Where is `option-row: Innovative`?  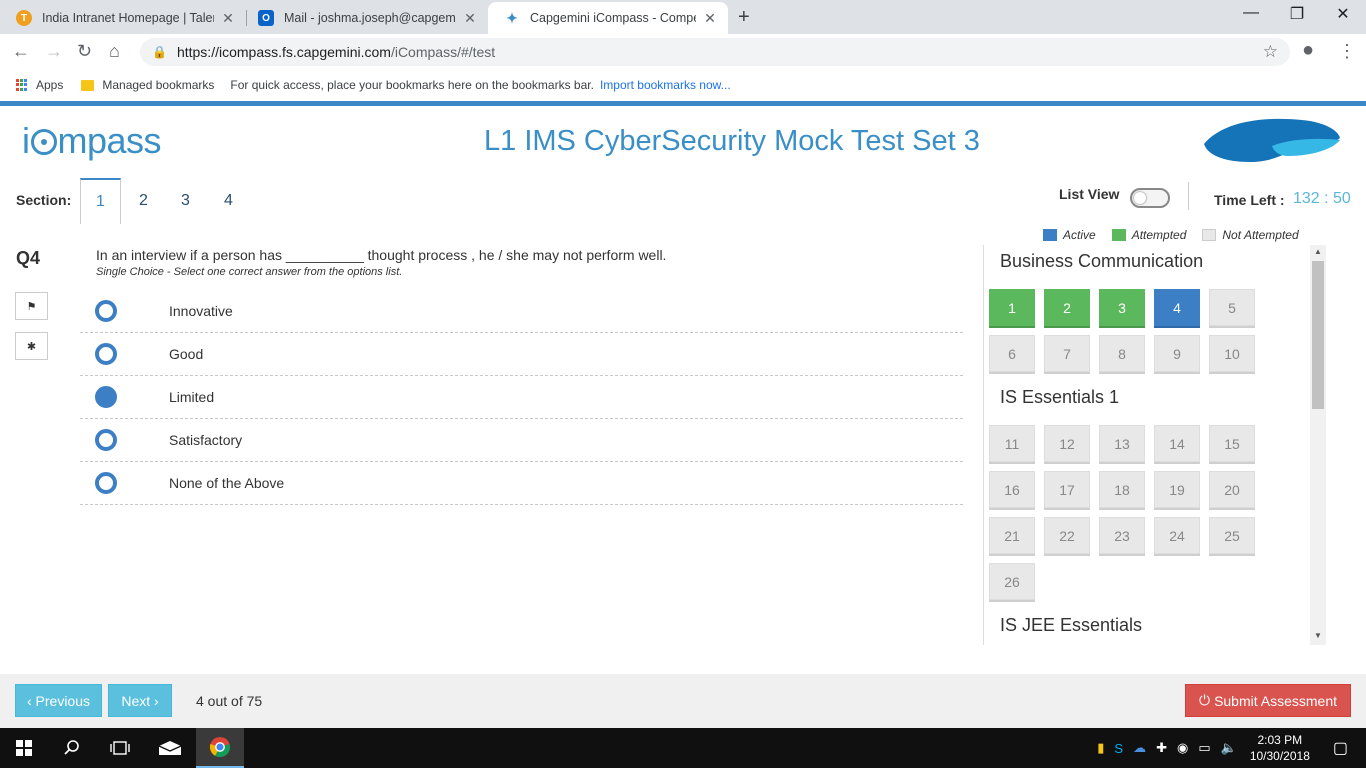
option-row: Innovative is located at coordinates (521, 311).